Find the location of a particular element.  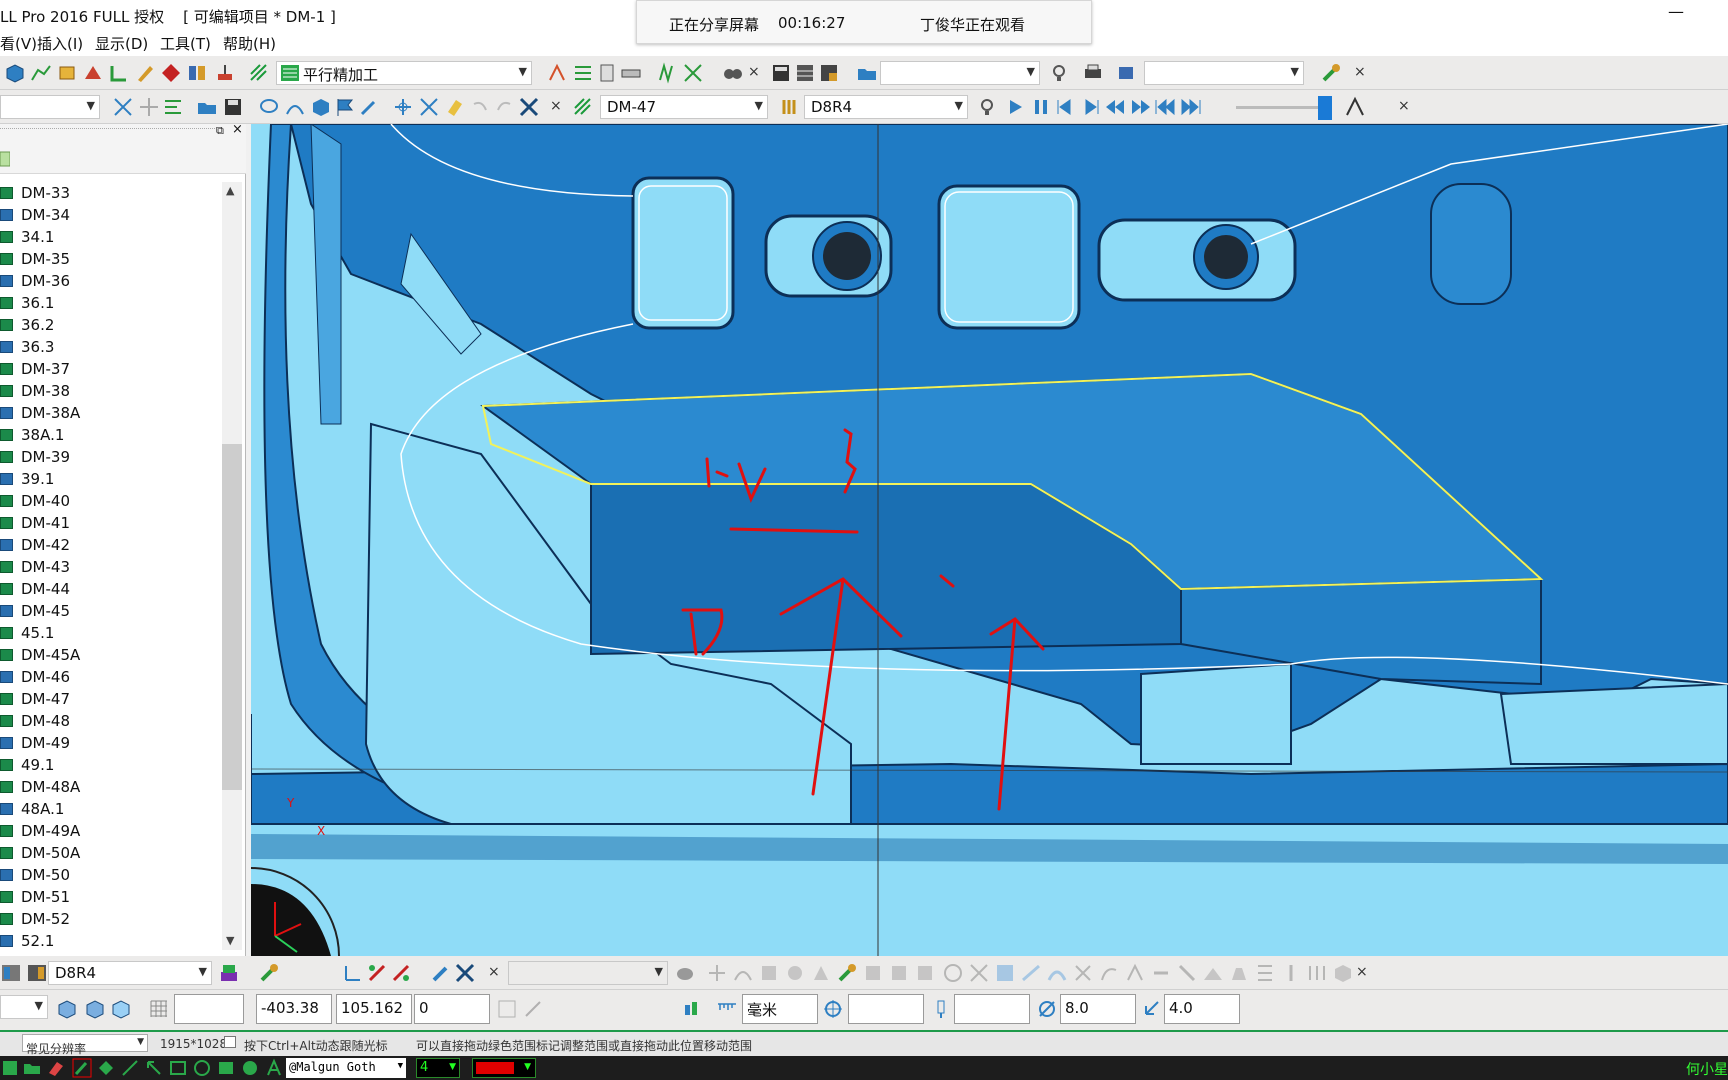

menu-display: 显示(D) is located at coordinates (121, 43).